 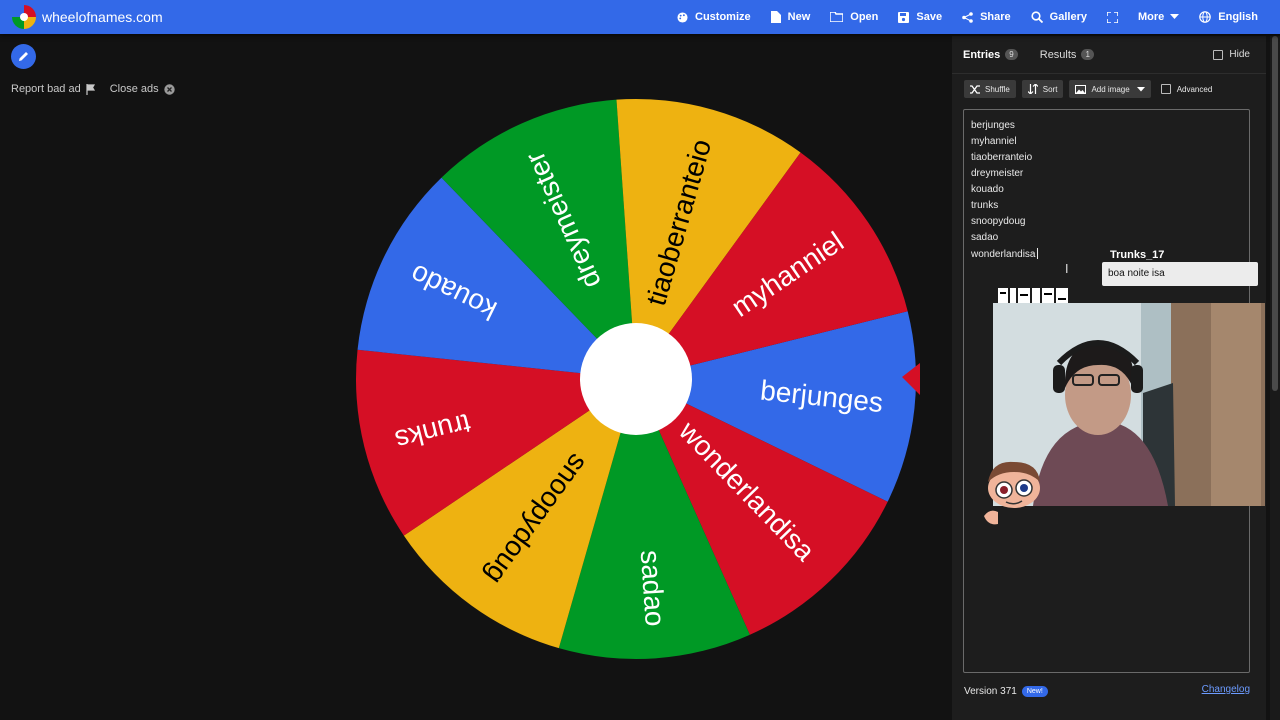 I want to click on add-image-label: Add image, so click(x=1110, y=89).